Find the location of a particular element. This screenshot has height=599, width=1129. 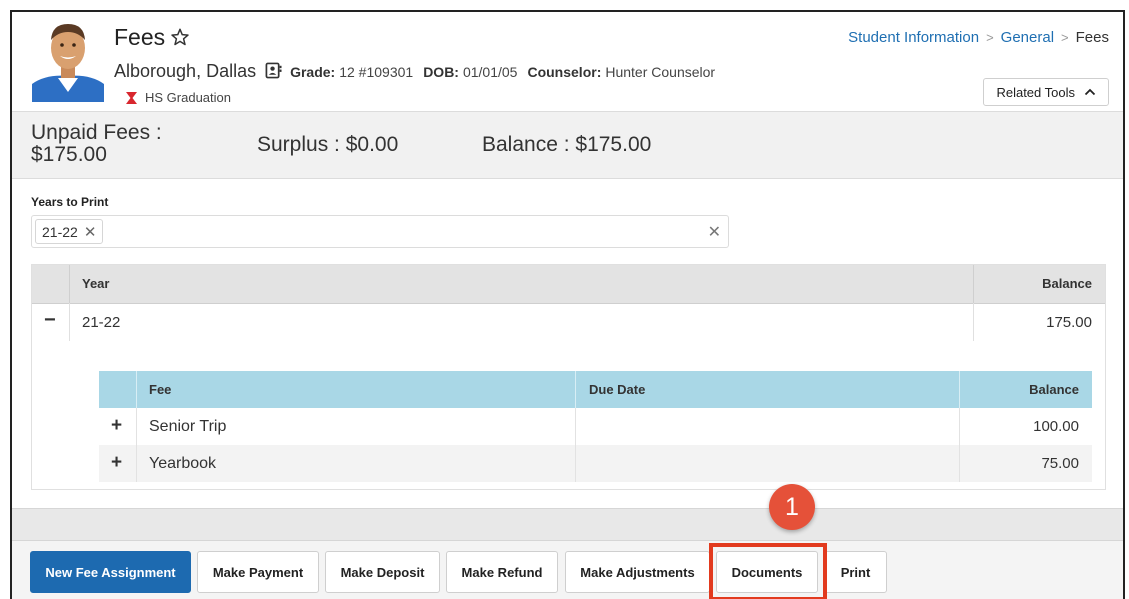

unpaid-fees-value: $175.00 is located at coordinates (69, 154).